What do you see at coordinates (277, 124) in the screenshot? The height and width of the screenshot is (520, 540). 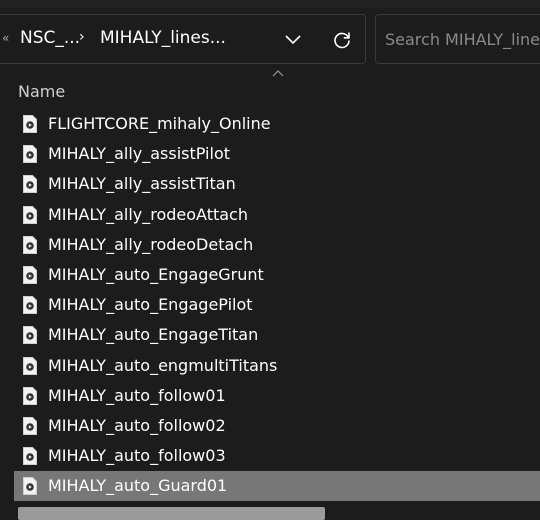 I see `file-row: FLIGHTCORE_mihaly_Online` at bounding box center [277, 124].